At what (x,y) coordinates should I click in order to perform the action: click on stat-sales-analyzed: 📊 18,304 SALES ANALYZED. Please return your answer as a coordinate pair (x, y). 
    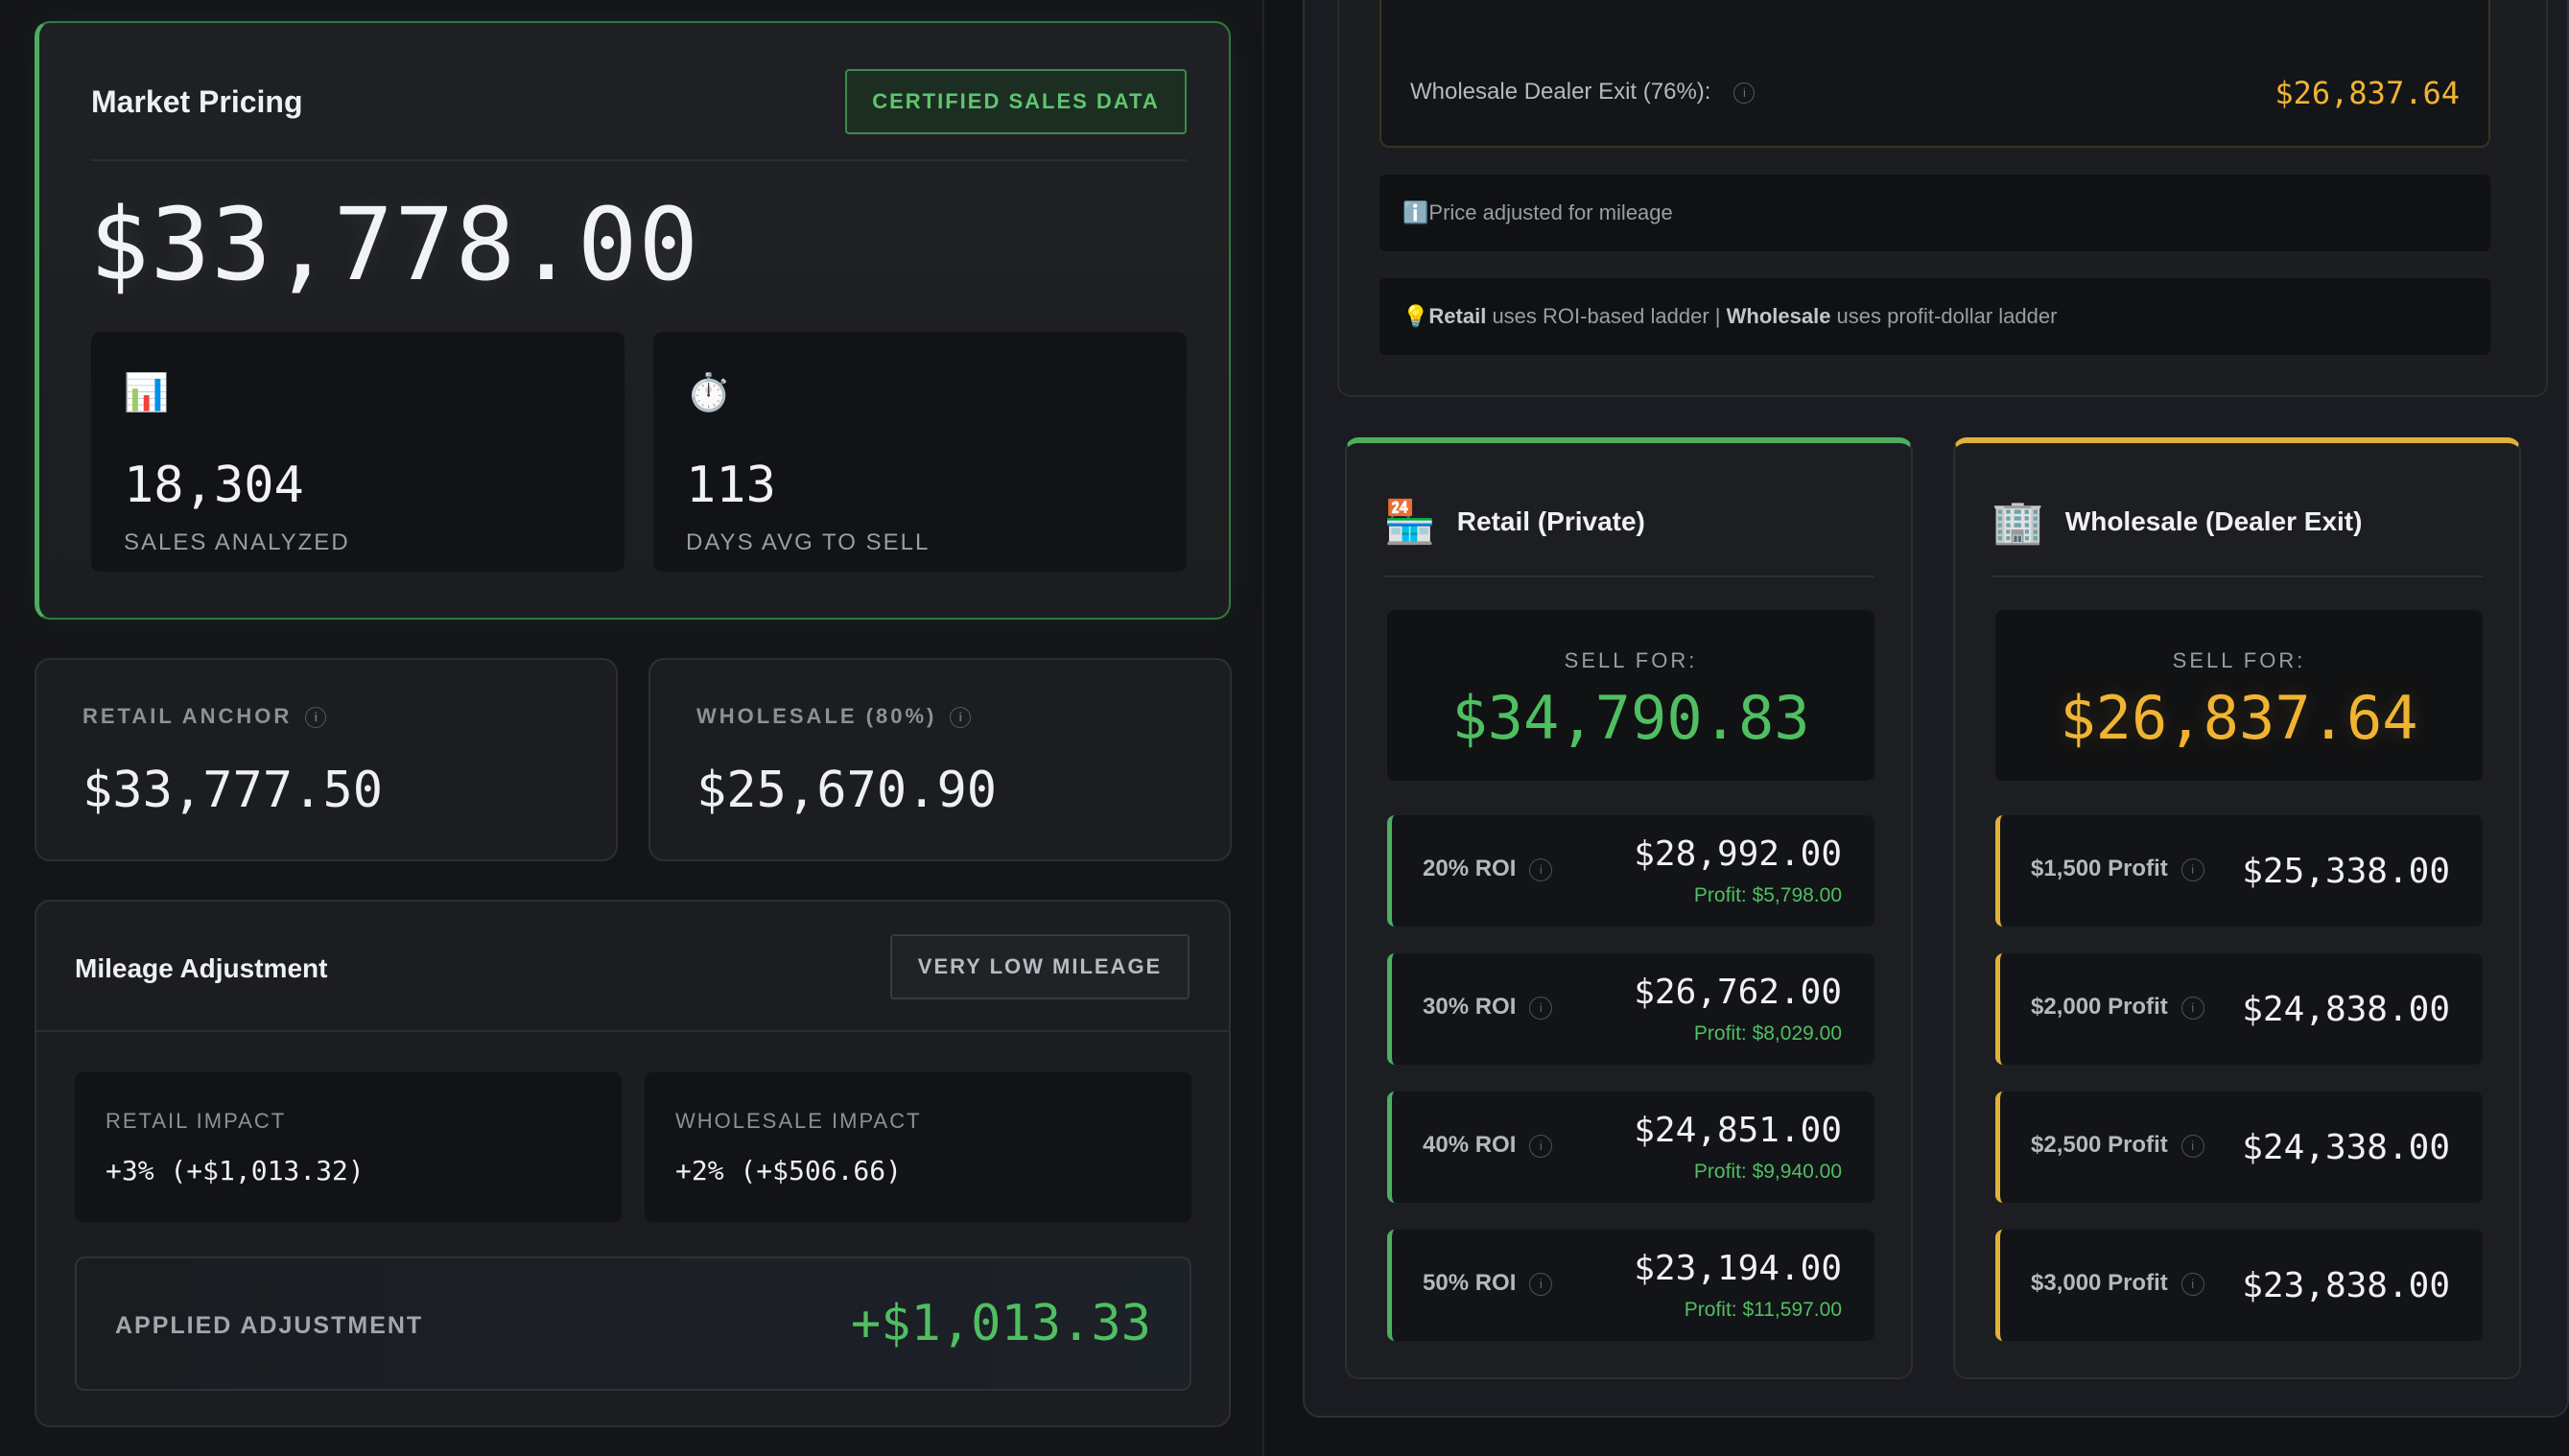
    Looking at the image, I should click on (358, 452).